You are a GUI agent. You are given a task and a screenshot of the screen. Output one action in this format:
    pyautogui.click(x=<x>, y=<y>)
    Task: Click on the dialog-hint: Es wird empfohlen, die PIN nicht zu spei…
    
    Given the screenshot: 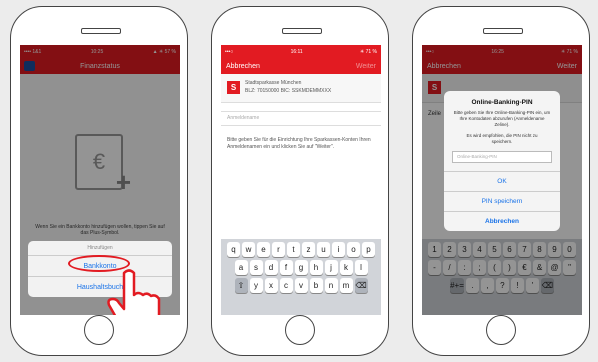 What is the action you would take?
    pyautogui.click(x=502, y=138)
    